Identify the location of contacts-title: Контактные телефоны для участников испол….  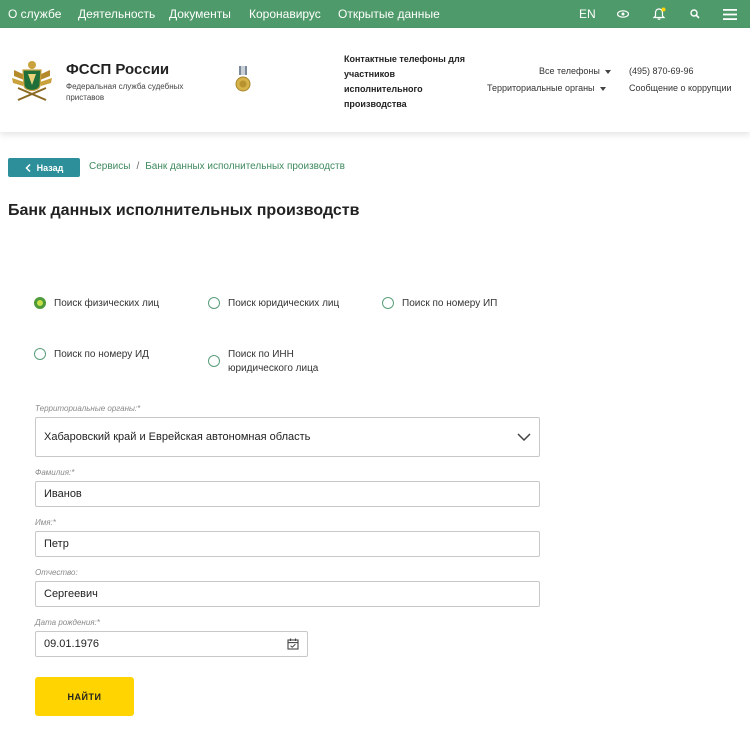
(409, 82).